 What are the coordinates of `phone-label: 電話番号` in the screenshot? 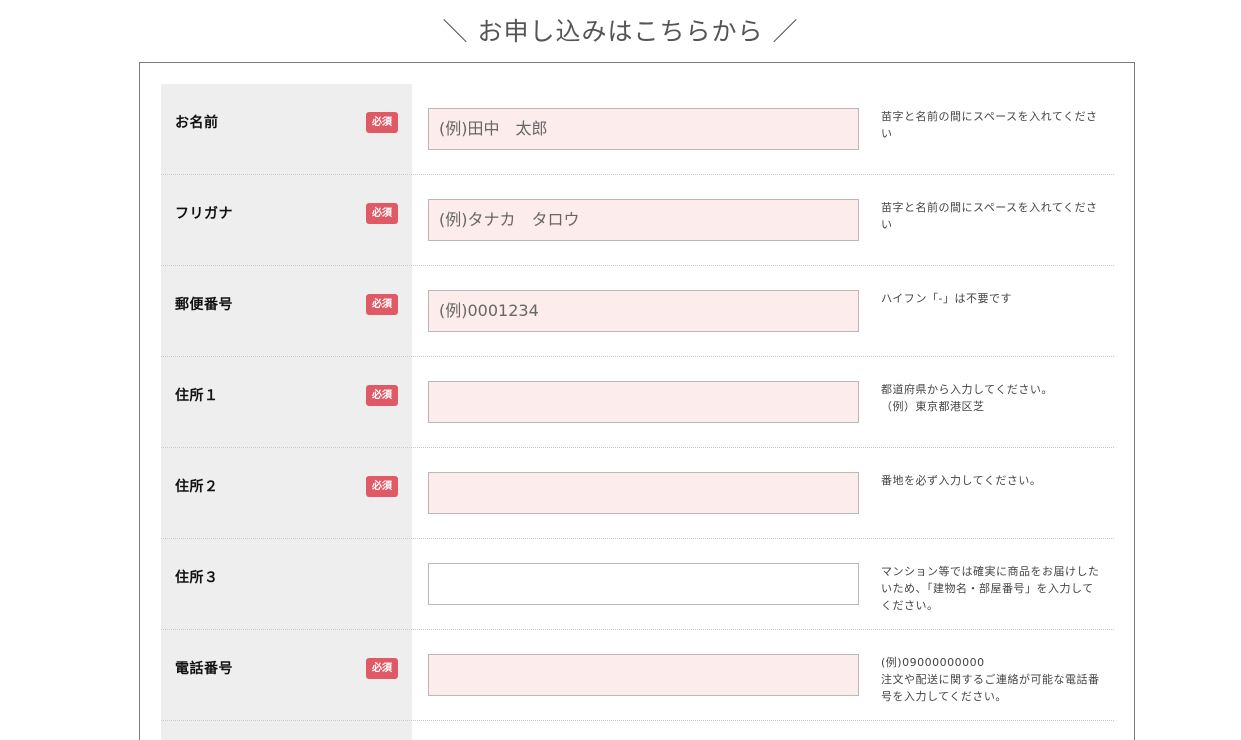 It's located at (204, 669).